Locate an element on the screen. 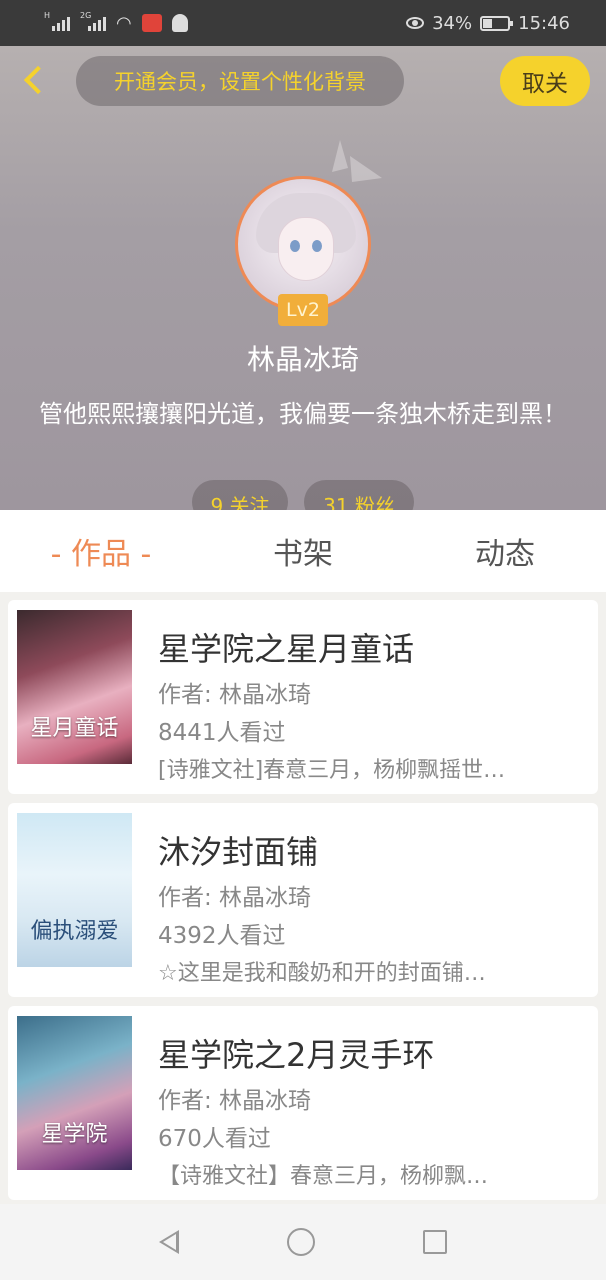  status-left: H 2G ◠ is located at coordinates (116, 22).